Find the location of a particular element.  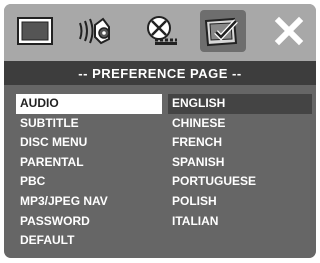

menu-item-password: PASSWORD is located at coordinates (89, 222).